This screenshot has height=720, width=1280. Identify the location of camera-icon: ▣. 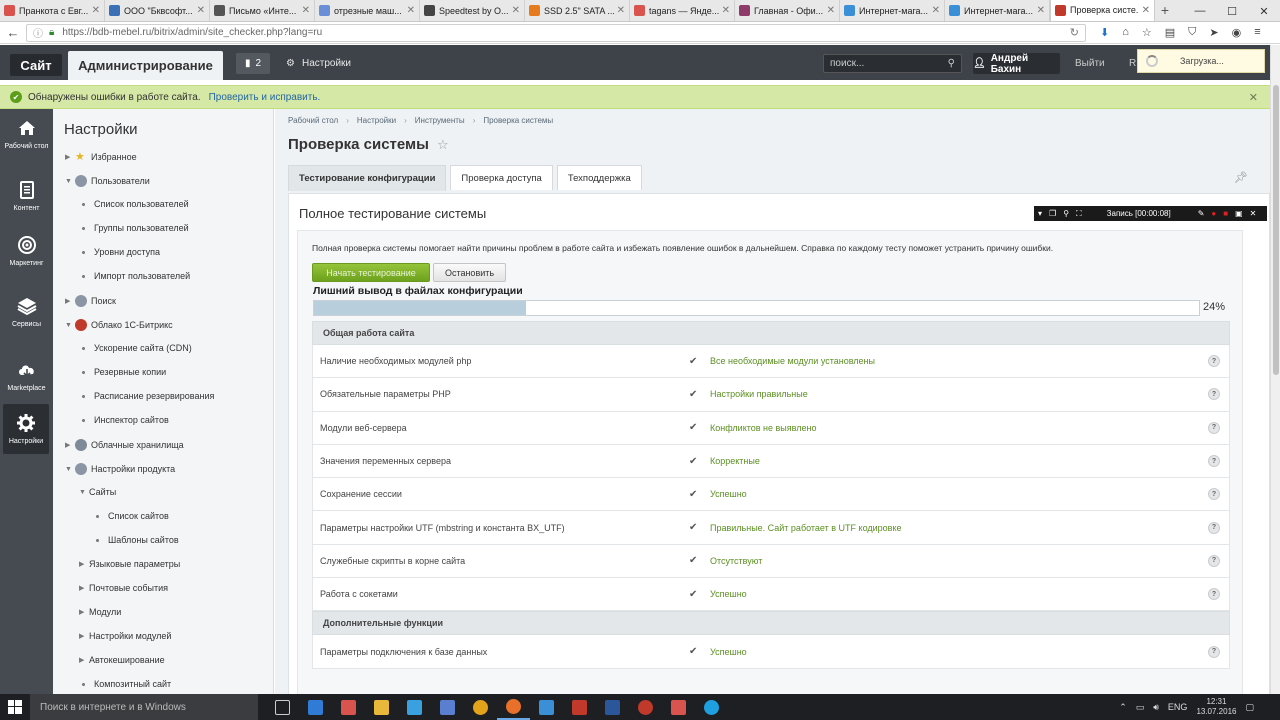
(1239, 213).